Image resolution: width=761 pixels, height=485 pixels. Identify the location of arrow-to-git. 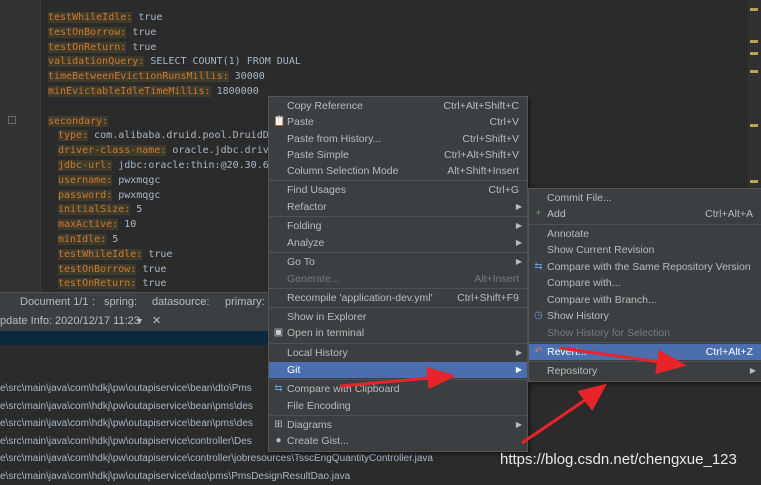
(385, 382).